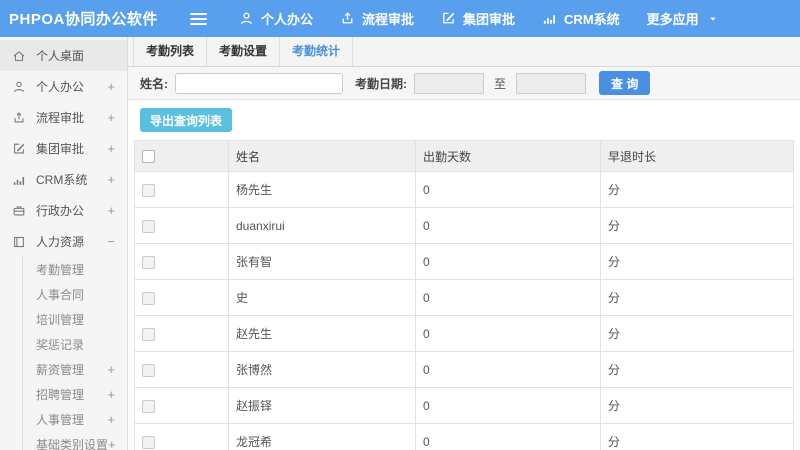  What do you see at coordinates (449, 83) in the screenshot?
I see `date-from-input` at bounding box center [449, 83].